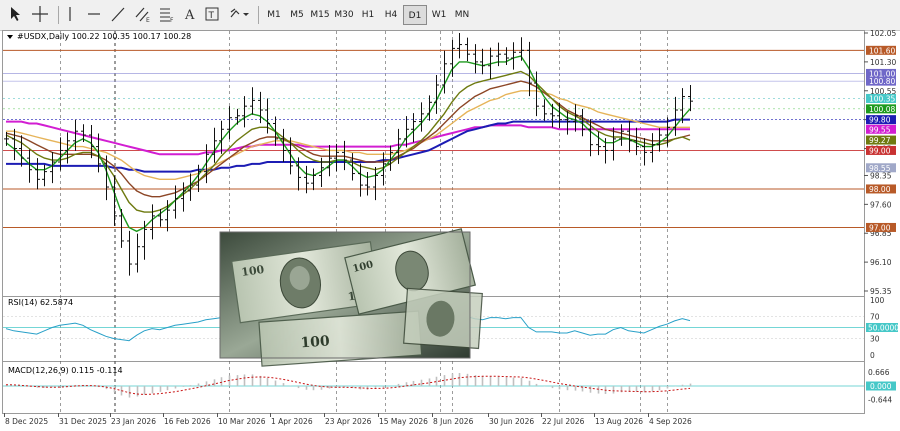  What do you see at coordinates (70, 15) in the screenshot?
I see `vertical-line-icon` at bounding box center [70, 15].